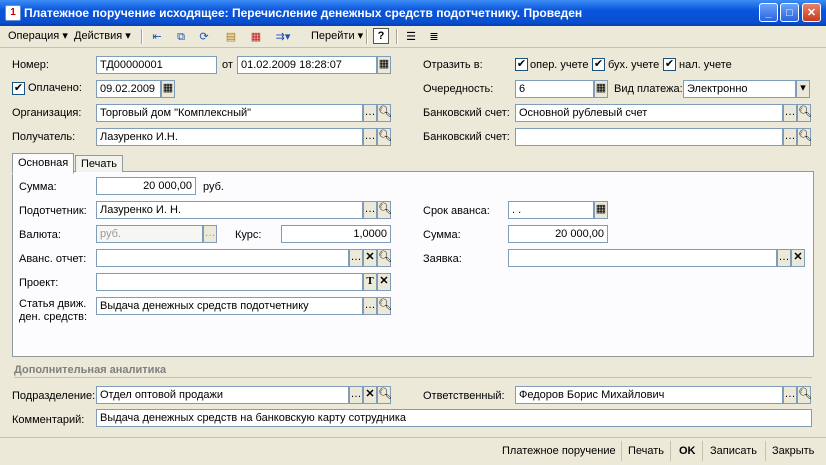 This screenshot has width=826, height=465. I want to click on accountable-field: Лазуренко И. Н., so click(229, 210).